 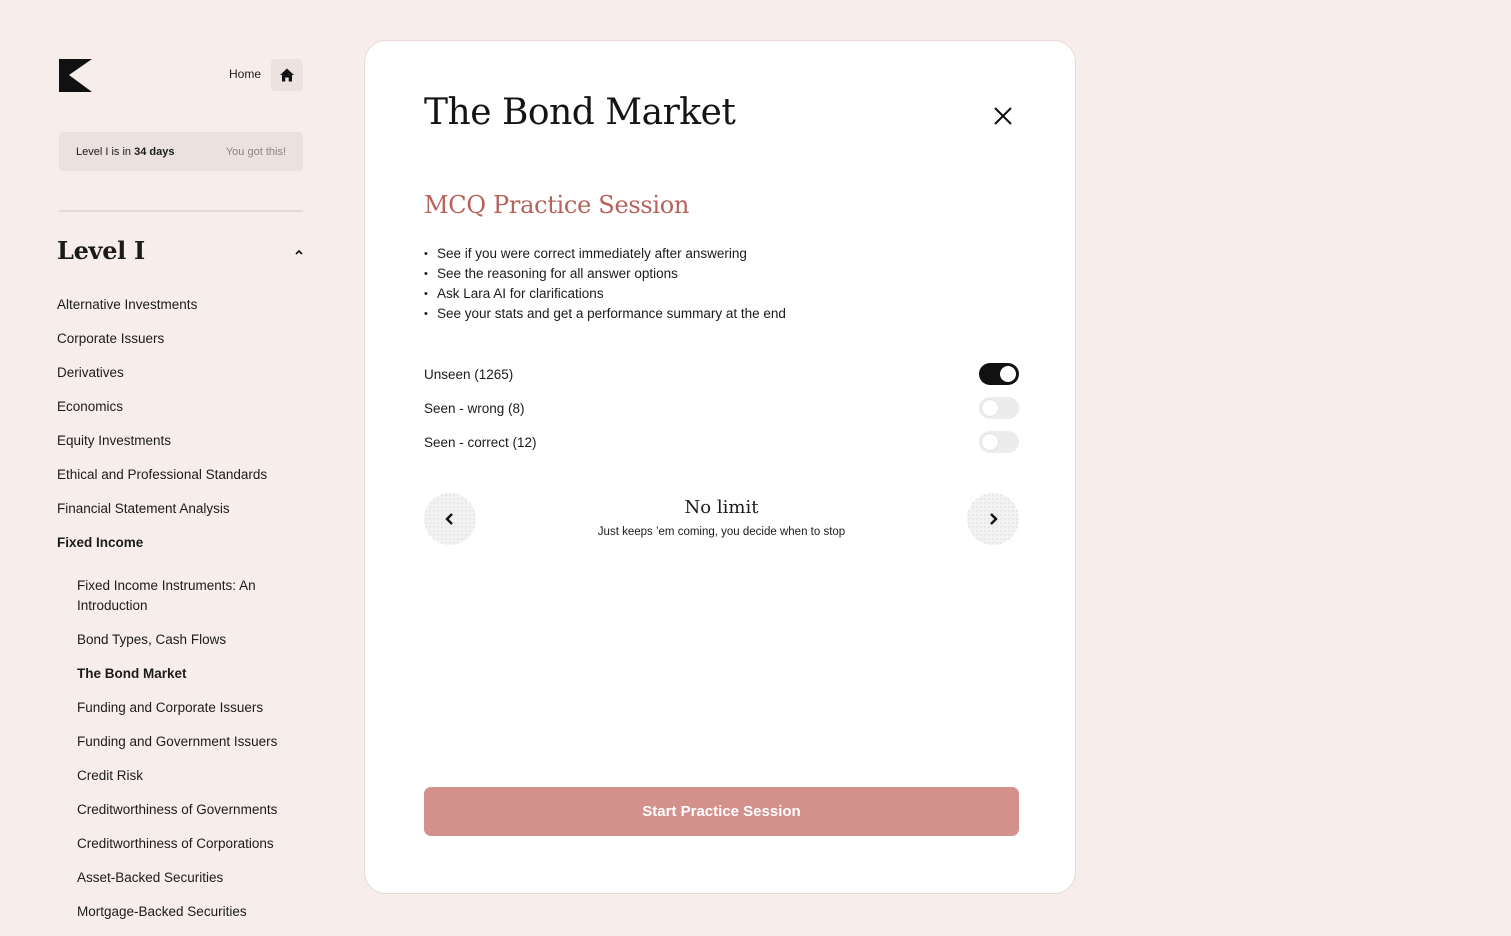 I want to click on filter-seen-correct: Seen - correct (12), so click(x=721, y=442).